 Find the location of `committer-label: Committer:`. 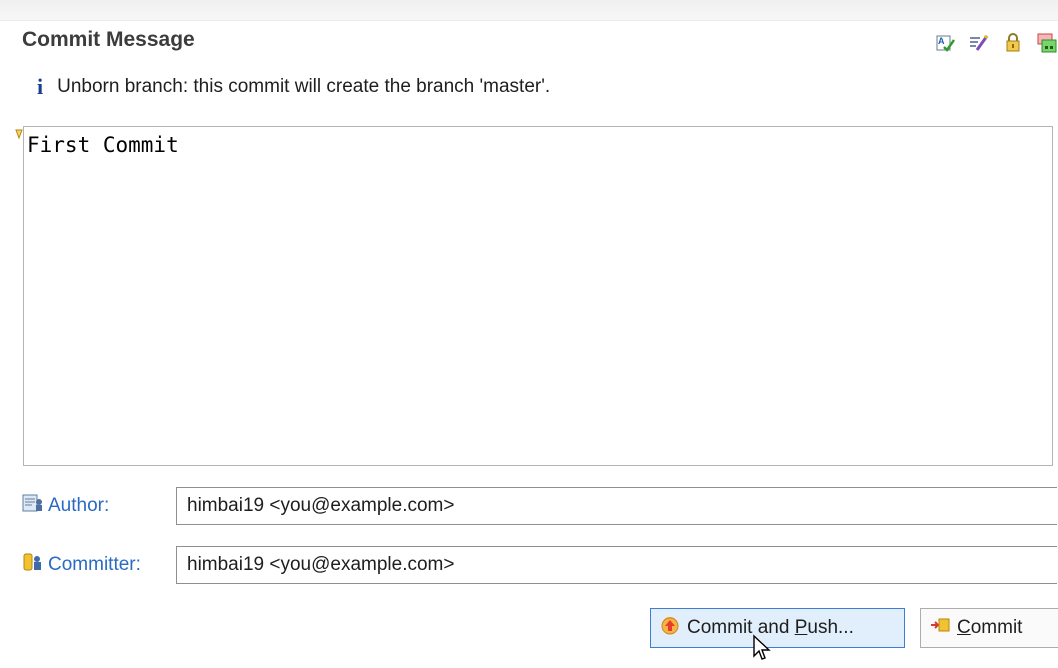

committer-label: Committer: is located at coordinates (99, 565).